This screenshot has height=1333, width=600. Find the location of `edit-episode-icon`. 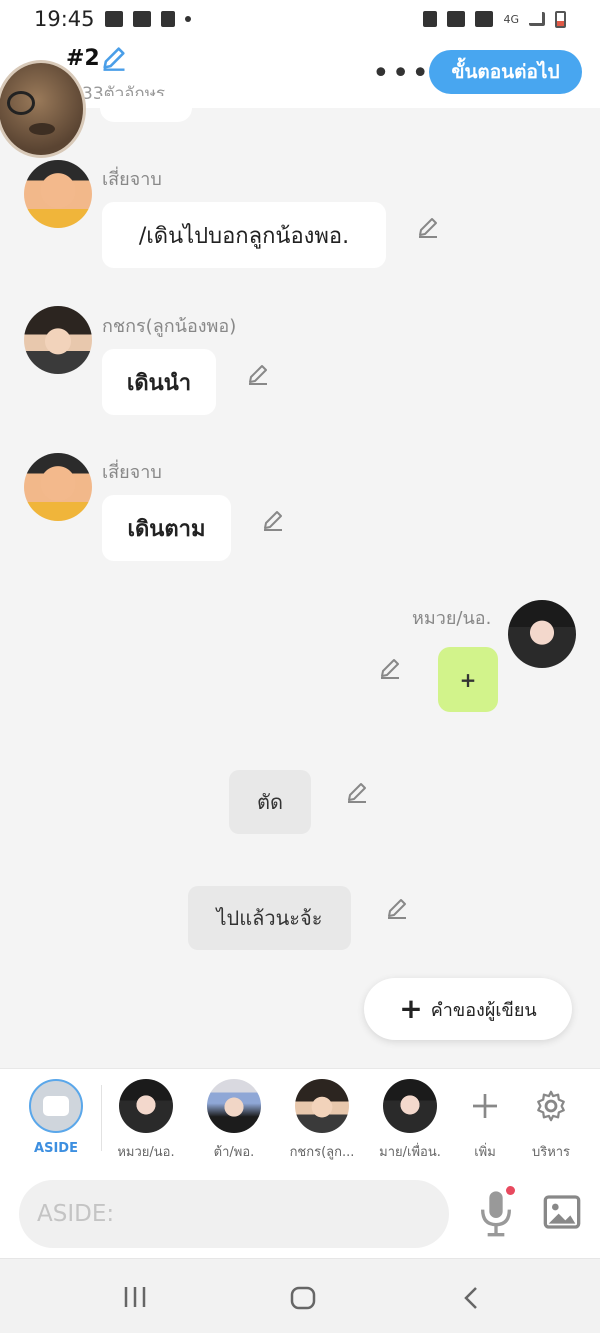

edit-episode-icon is located at coordinates (114, 60).